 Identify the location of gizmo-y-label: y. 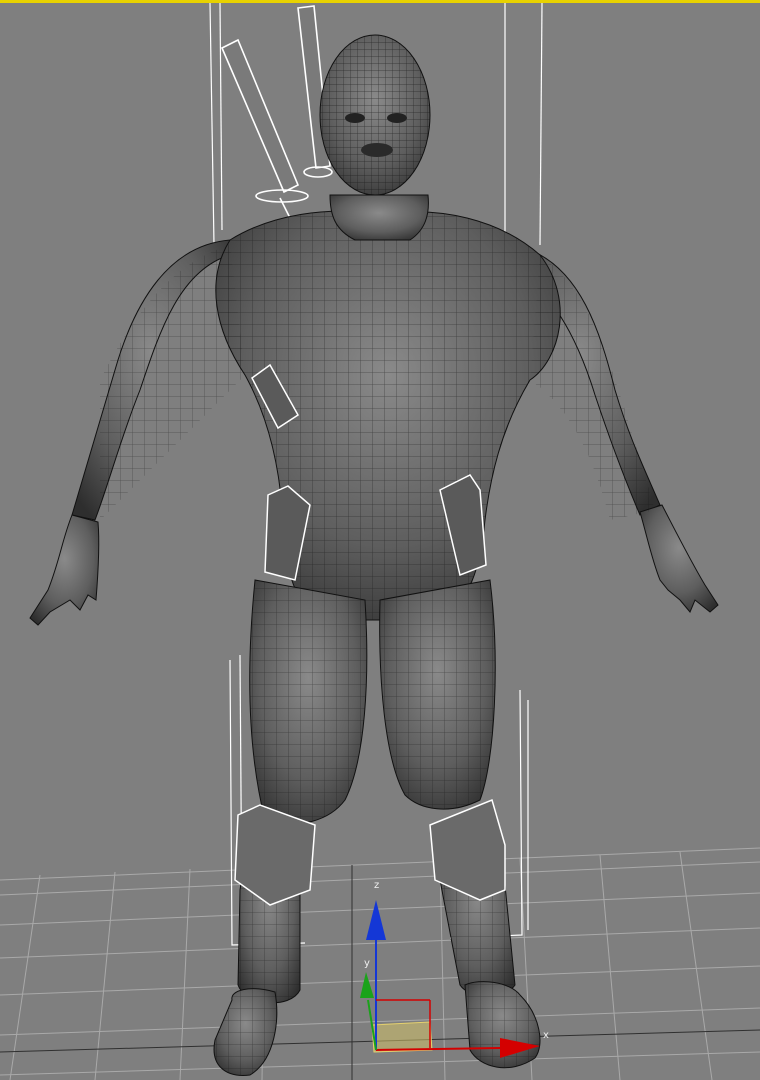
(367, 963).